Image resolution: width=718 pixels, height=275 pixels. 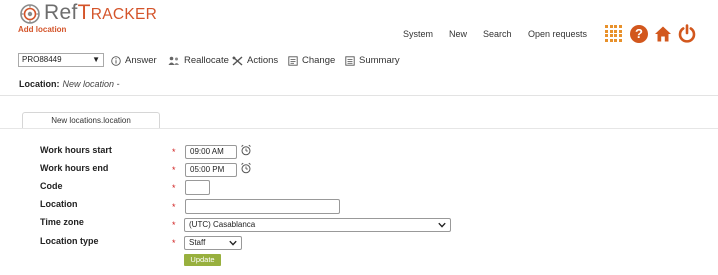 I want to click on nav-new: New, so click(x=458, y=34).